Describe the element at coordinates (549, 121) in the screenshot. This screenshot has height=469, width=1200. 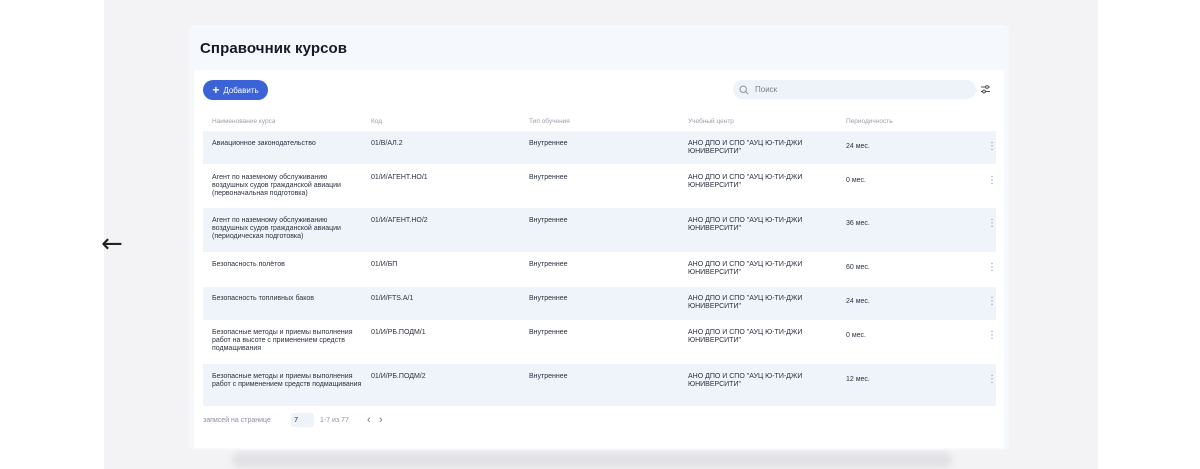
I see `column-header-type: Тип обучения` at that location.